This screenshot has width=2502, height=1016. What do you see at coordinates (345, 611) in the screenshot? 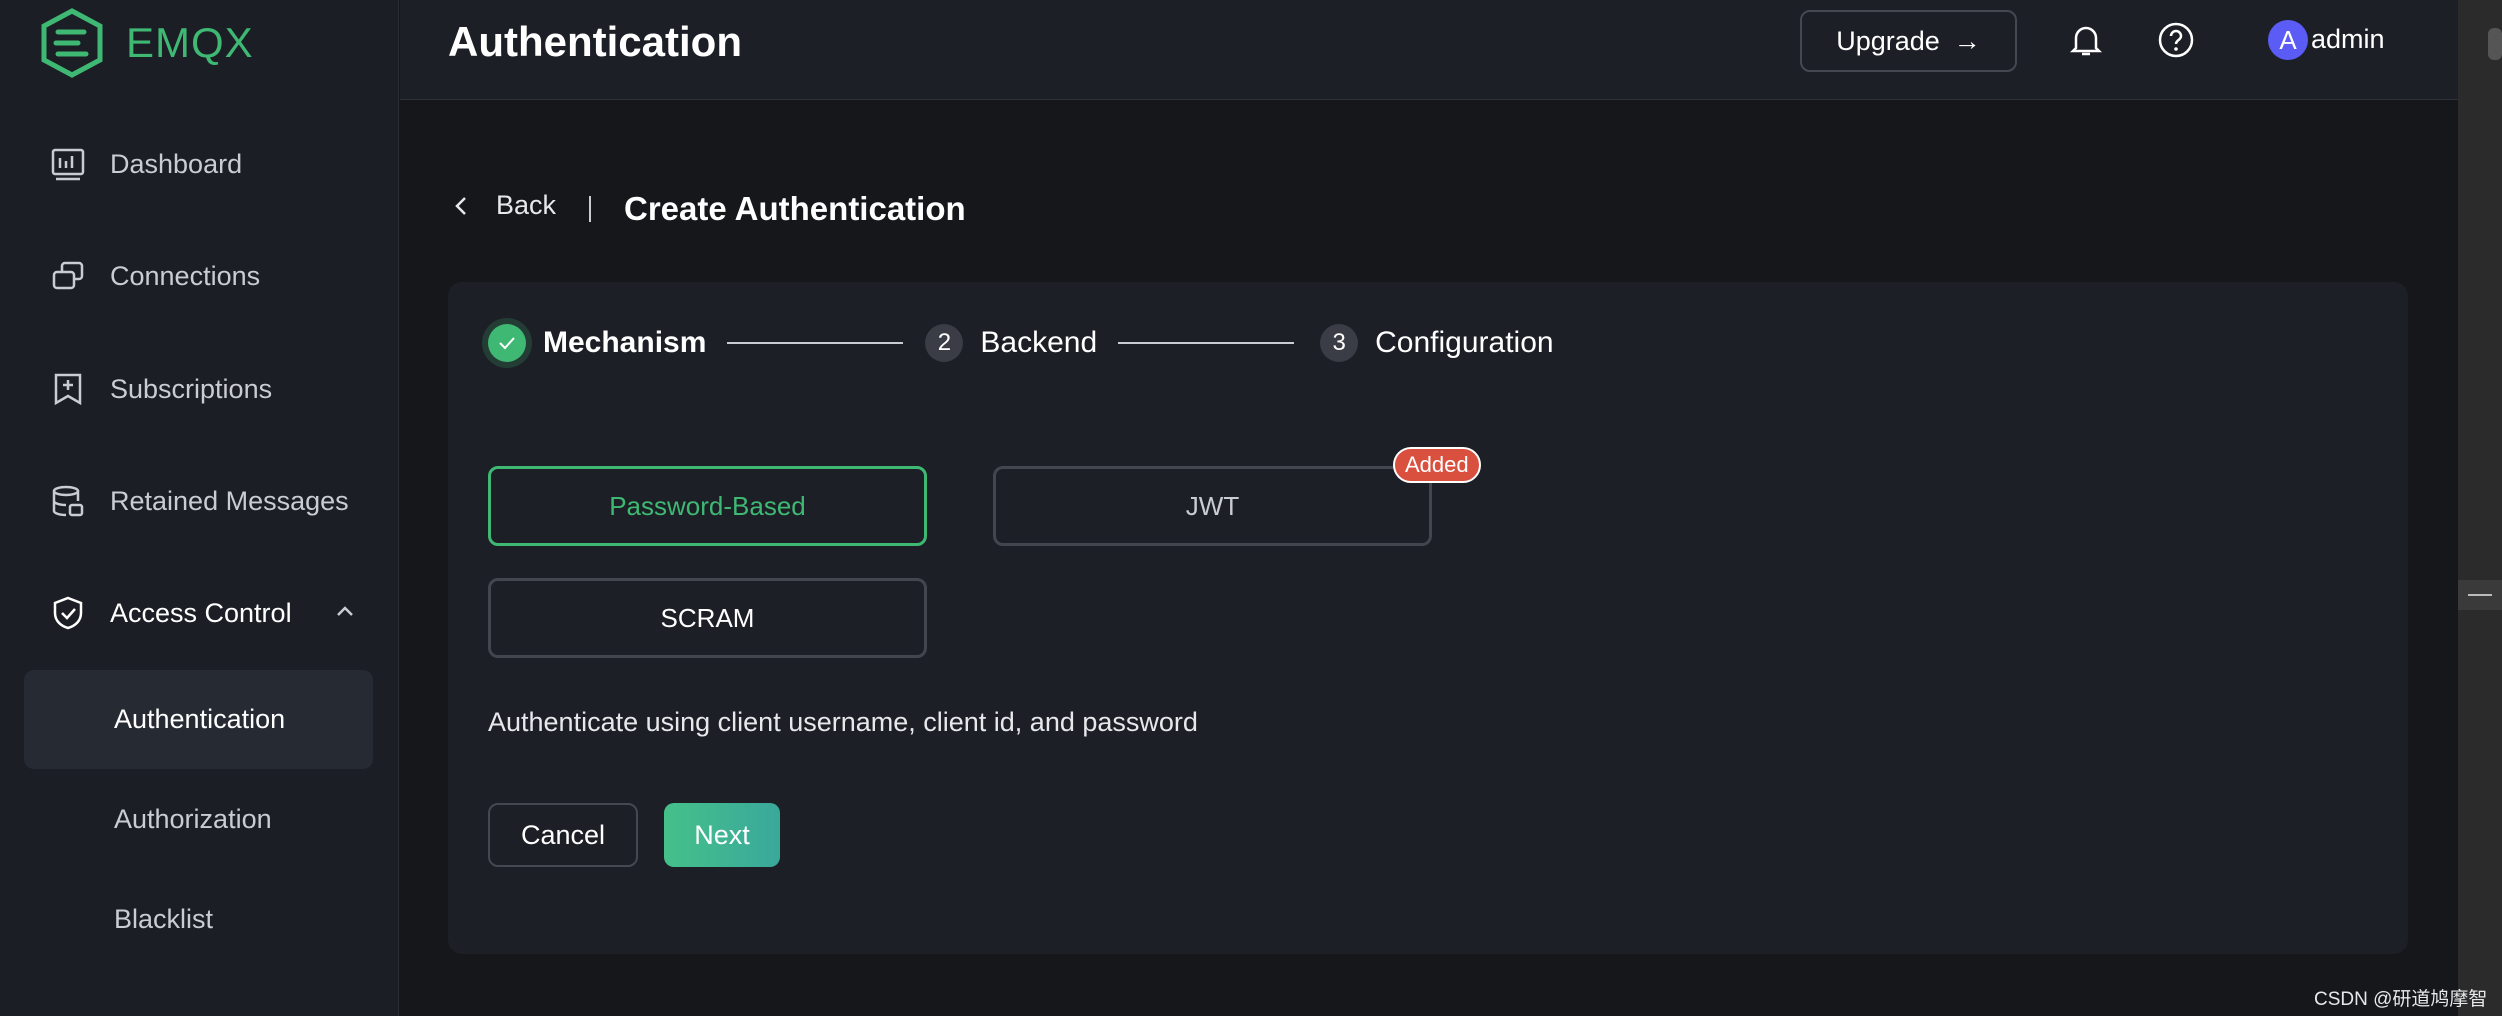
I see `chevron-up-icon` at bounding box center [345, 611].